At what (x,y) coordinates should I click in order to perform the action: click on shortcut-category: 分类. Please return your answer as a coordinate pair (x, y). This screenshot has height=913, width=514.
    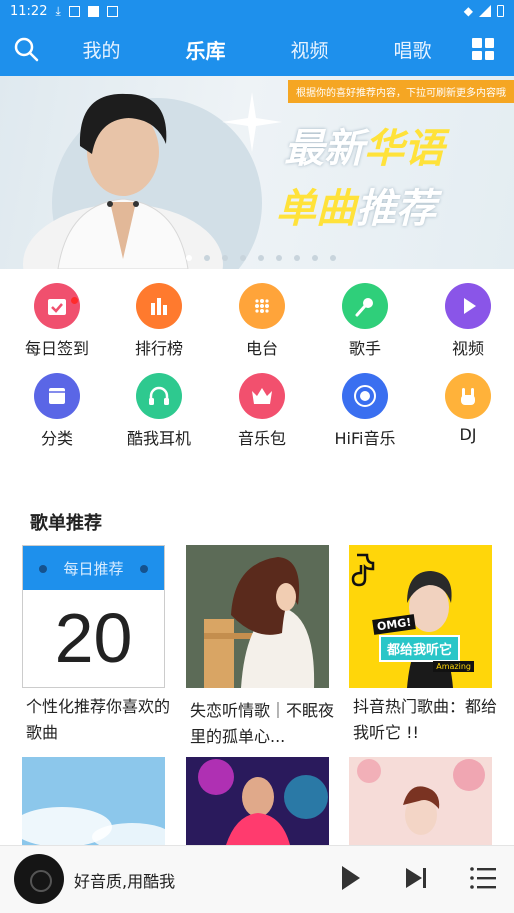
    Looking at the image, I should click on (57, 411).